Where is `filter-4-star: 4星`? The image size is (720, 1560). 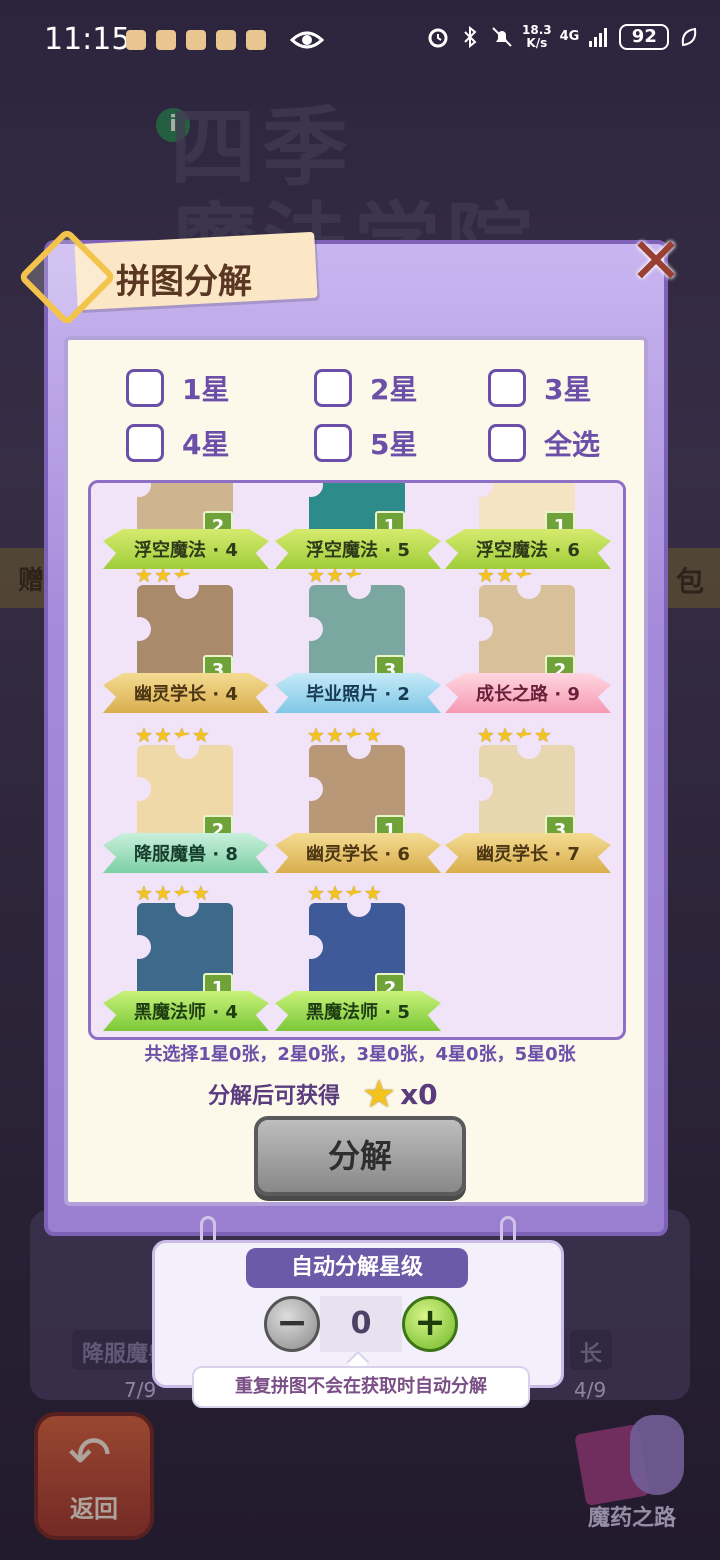 filter-4-star: 4星 is located at coordinates (177, 443).